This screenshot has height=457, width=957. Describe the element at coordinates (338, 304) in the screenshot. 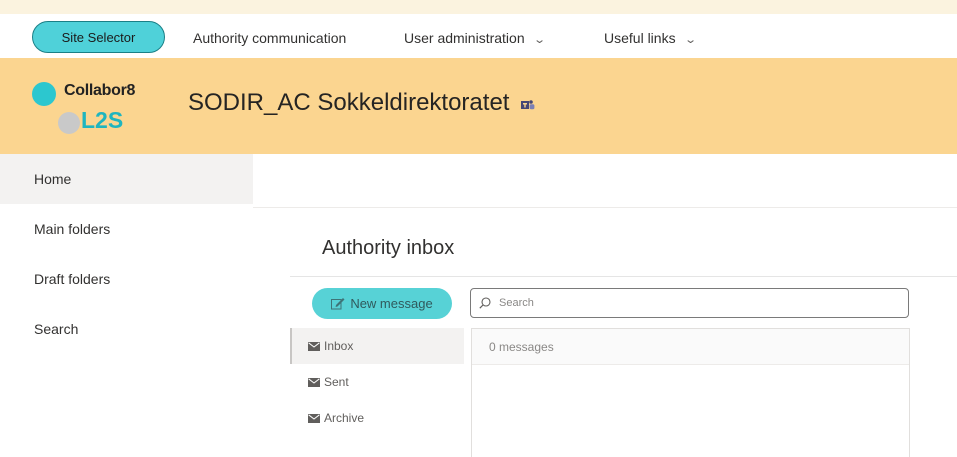

I see `compose-icon` at that location.